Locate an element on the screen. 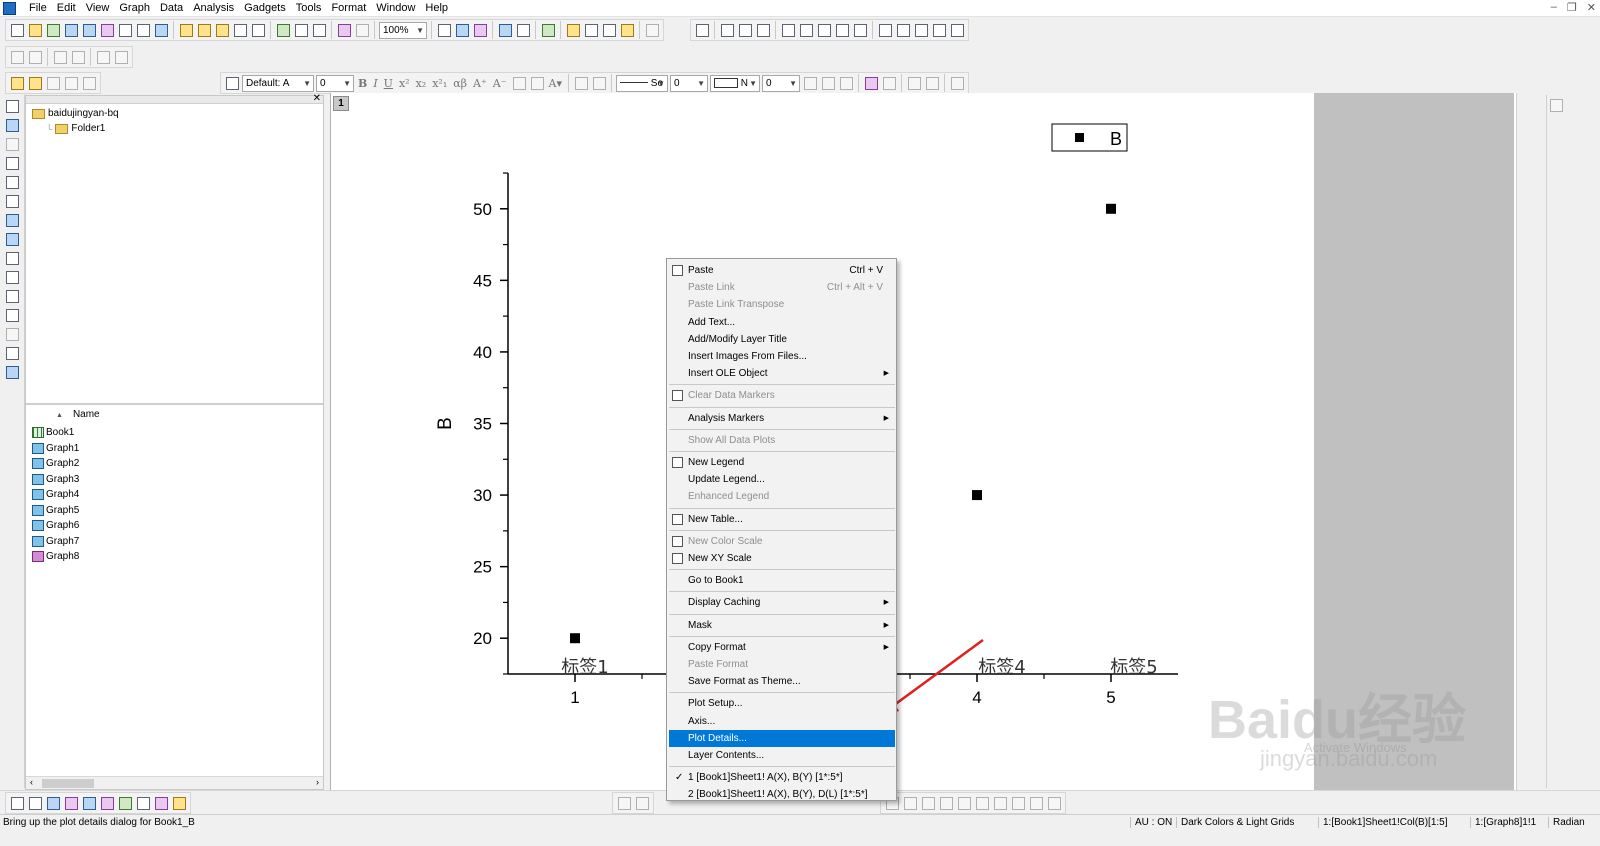 This screenshot has height=846, width=1600. color-icon is located at coordinates (480, 30).